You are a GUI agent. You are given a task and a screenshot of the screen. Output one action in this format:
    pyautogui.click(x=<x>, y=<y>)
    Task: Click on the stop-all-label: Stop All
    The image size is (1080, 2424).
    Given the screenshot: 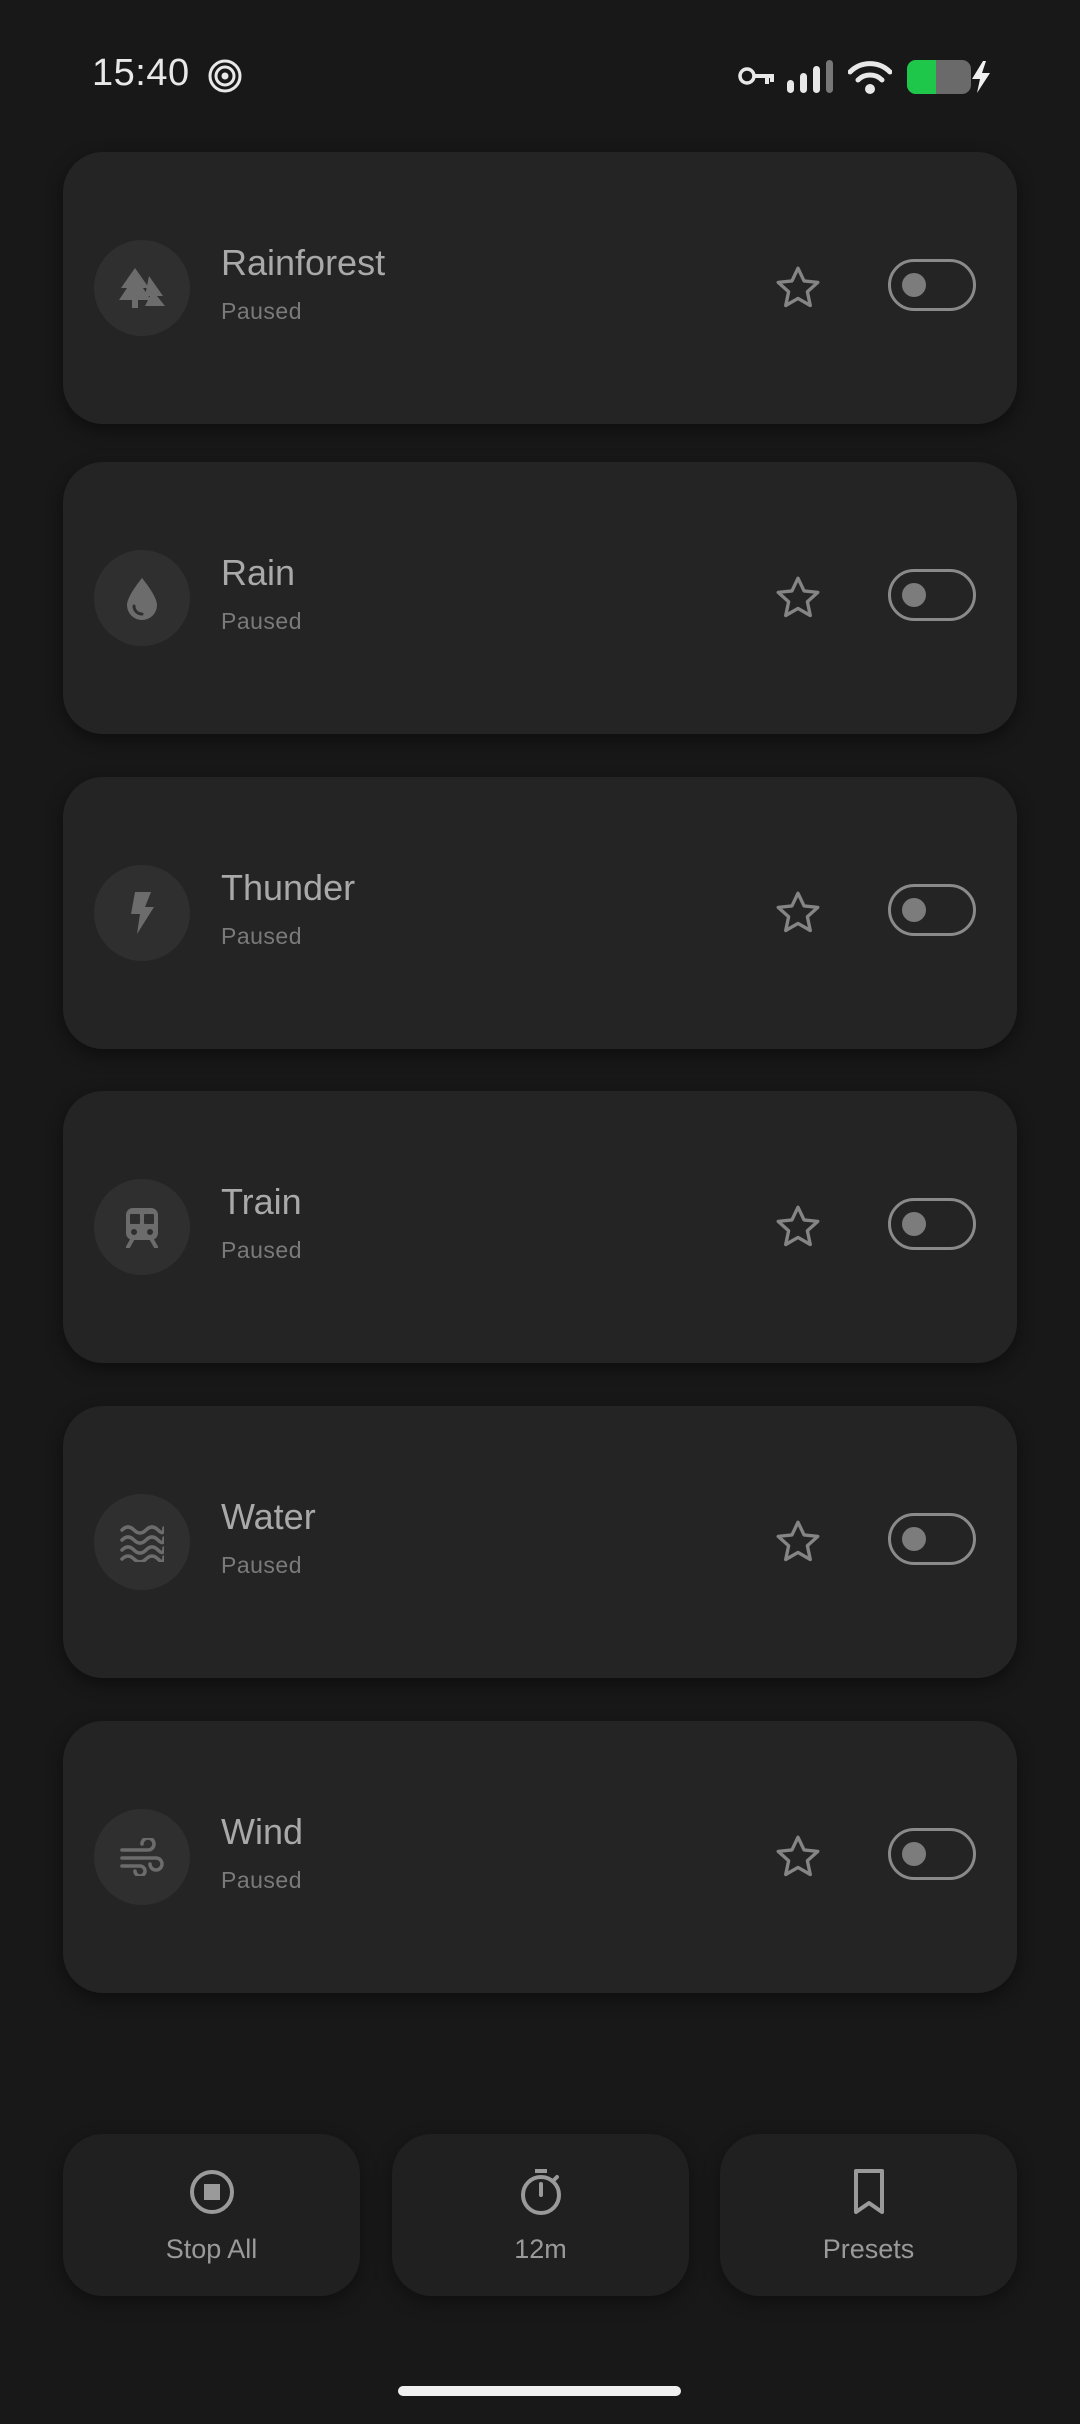 What is the action you would take?
    pyautogui.click(x=211, y=2249)
    